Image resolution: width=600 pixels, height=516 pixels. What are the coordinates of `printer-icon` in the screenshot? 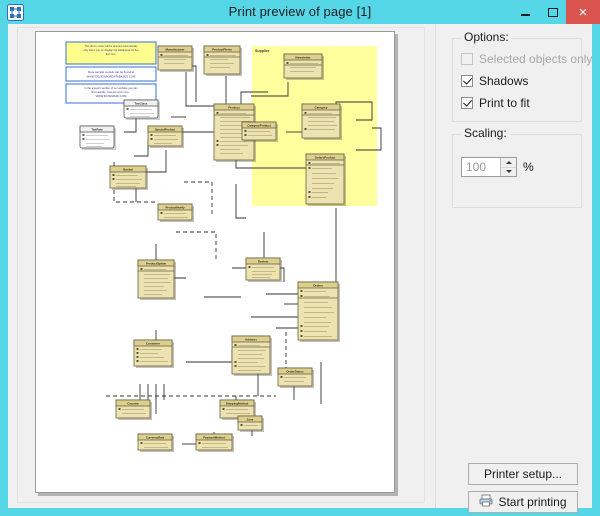 It's located at (486, 502).